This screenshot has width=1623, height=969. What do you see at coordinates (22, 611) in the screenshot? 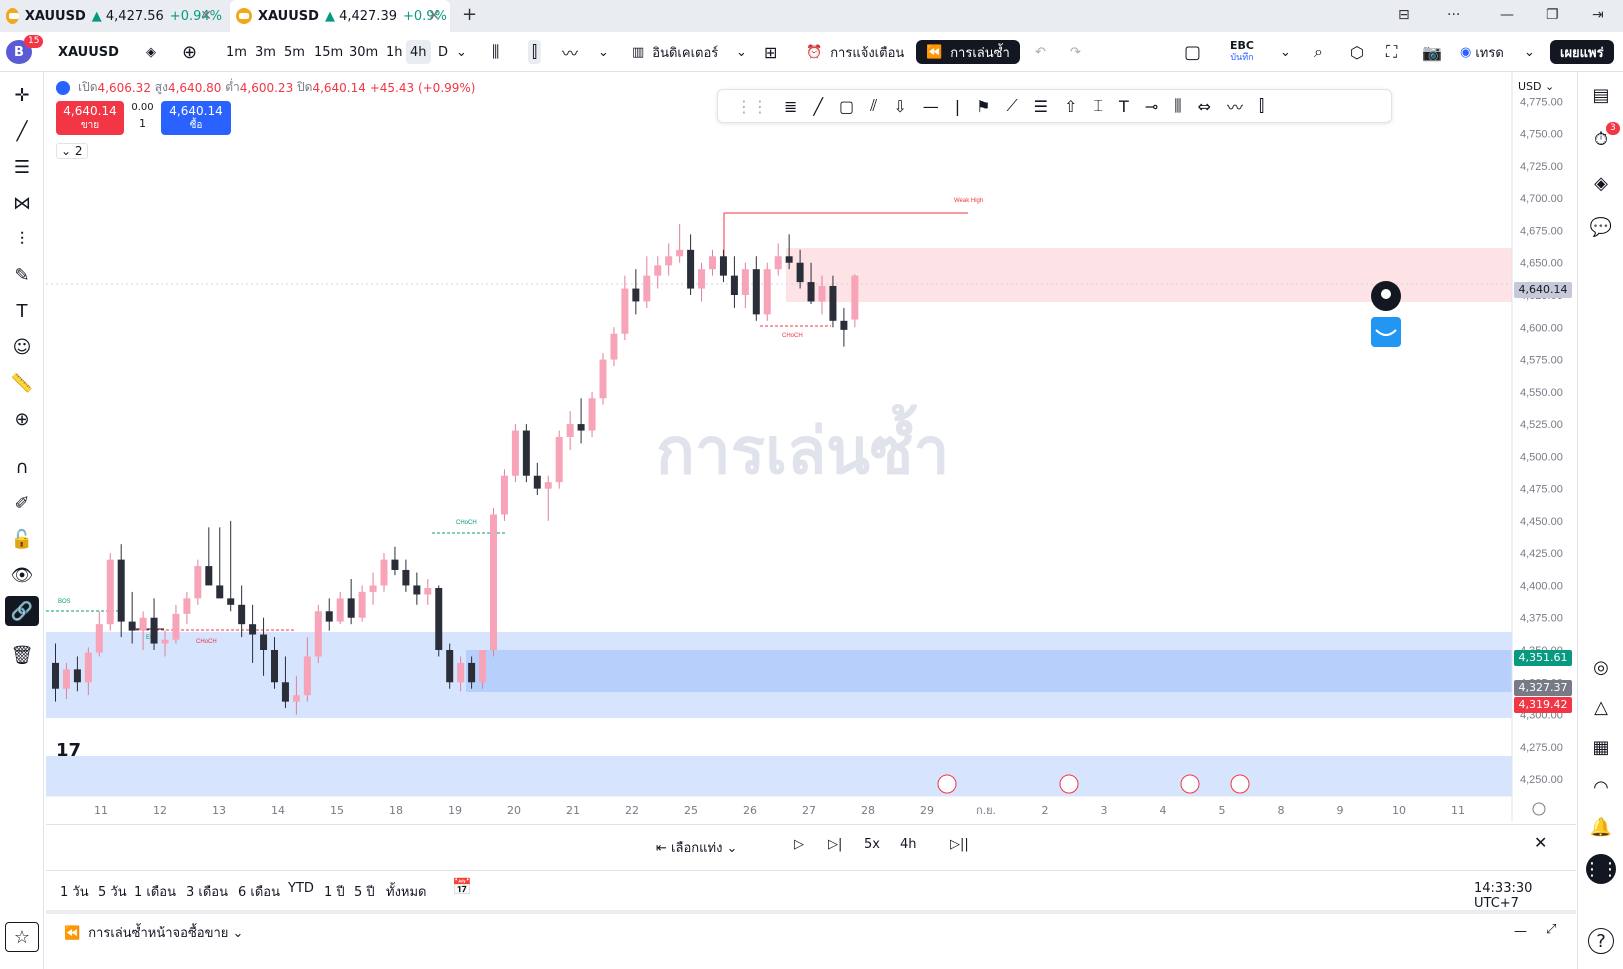
I see `link-icon: 🔗` at bounding box center [22, 611].